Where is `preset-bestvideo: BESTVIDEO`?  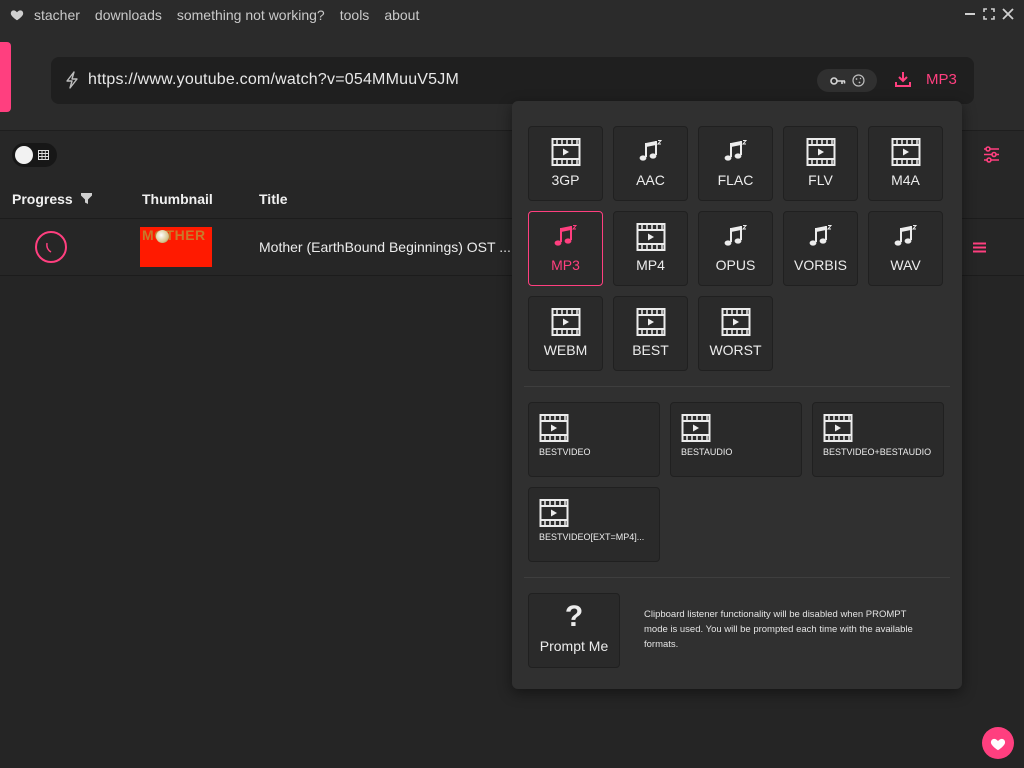 preset-bestvideo: BESTVIDEO is located at coordinates (594, 439).